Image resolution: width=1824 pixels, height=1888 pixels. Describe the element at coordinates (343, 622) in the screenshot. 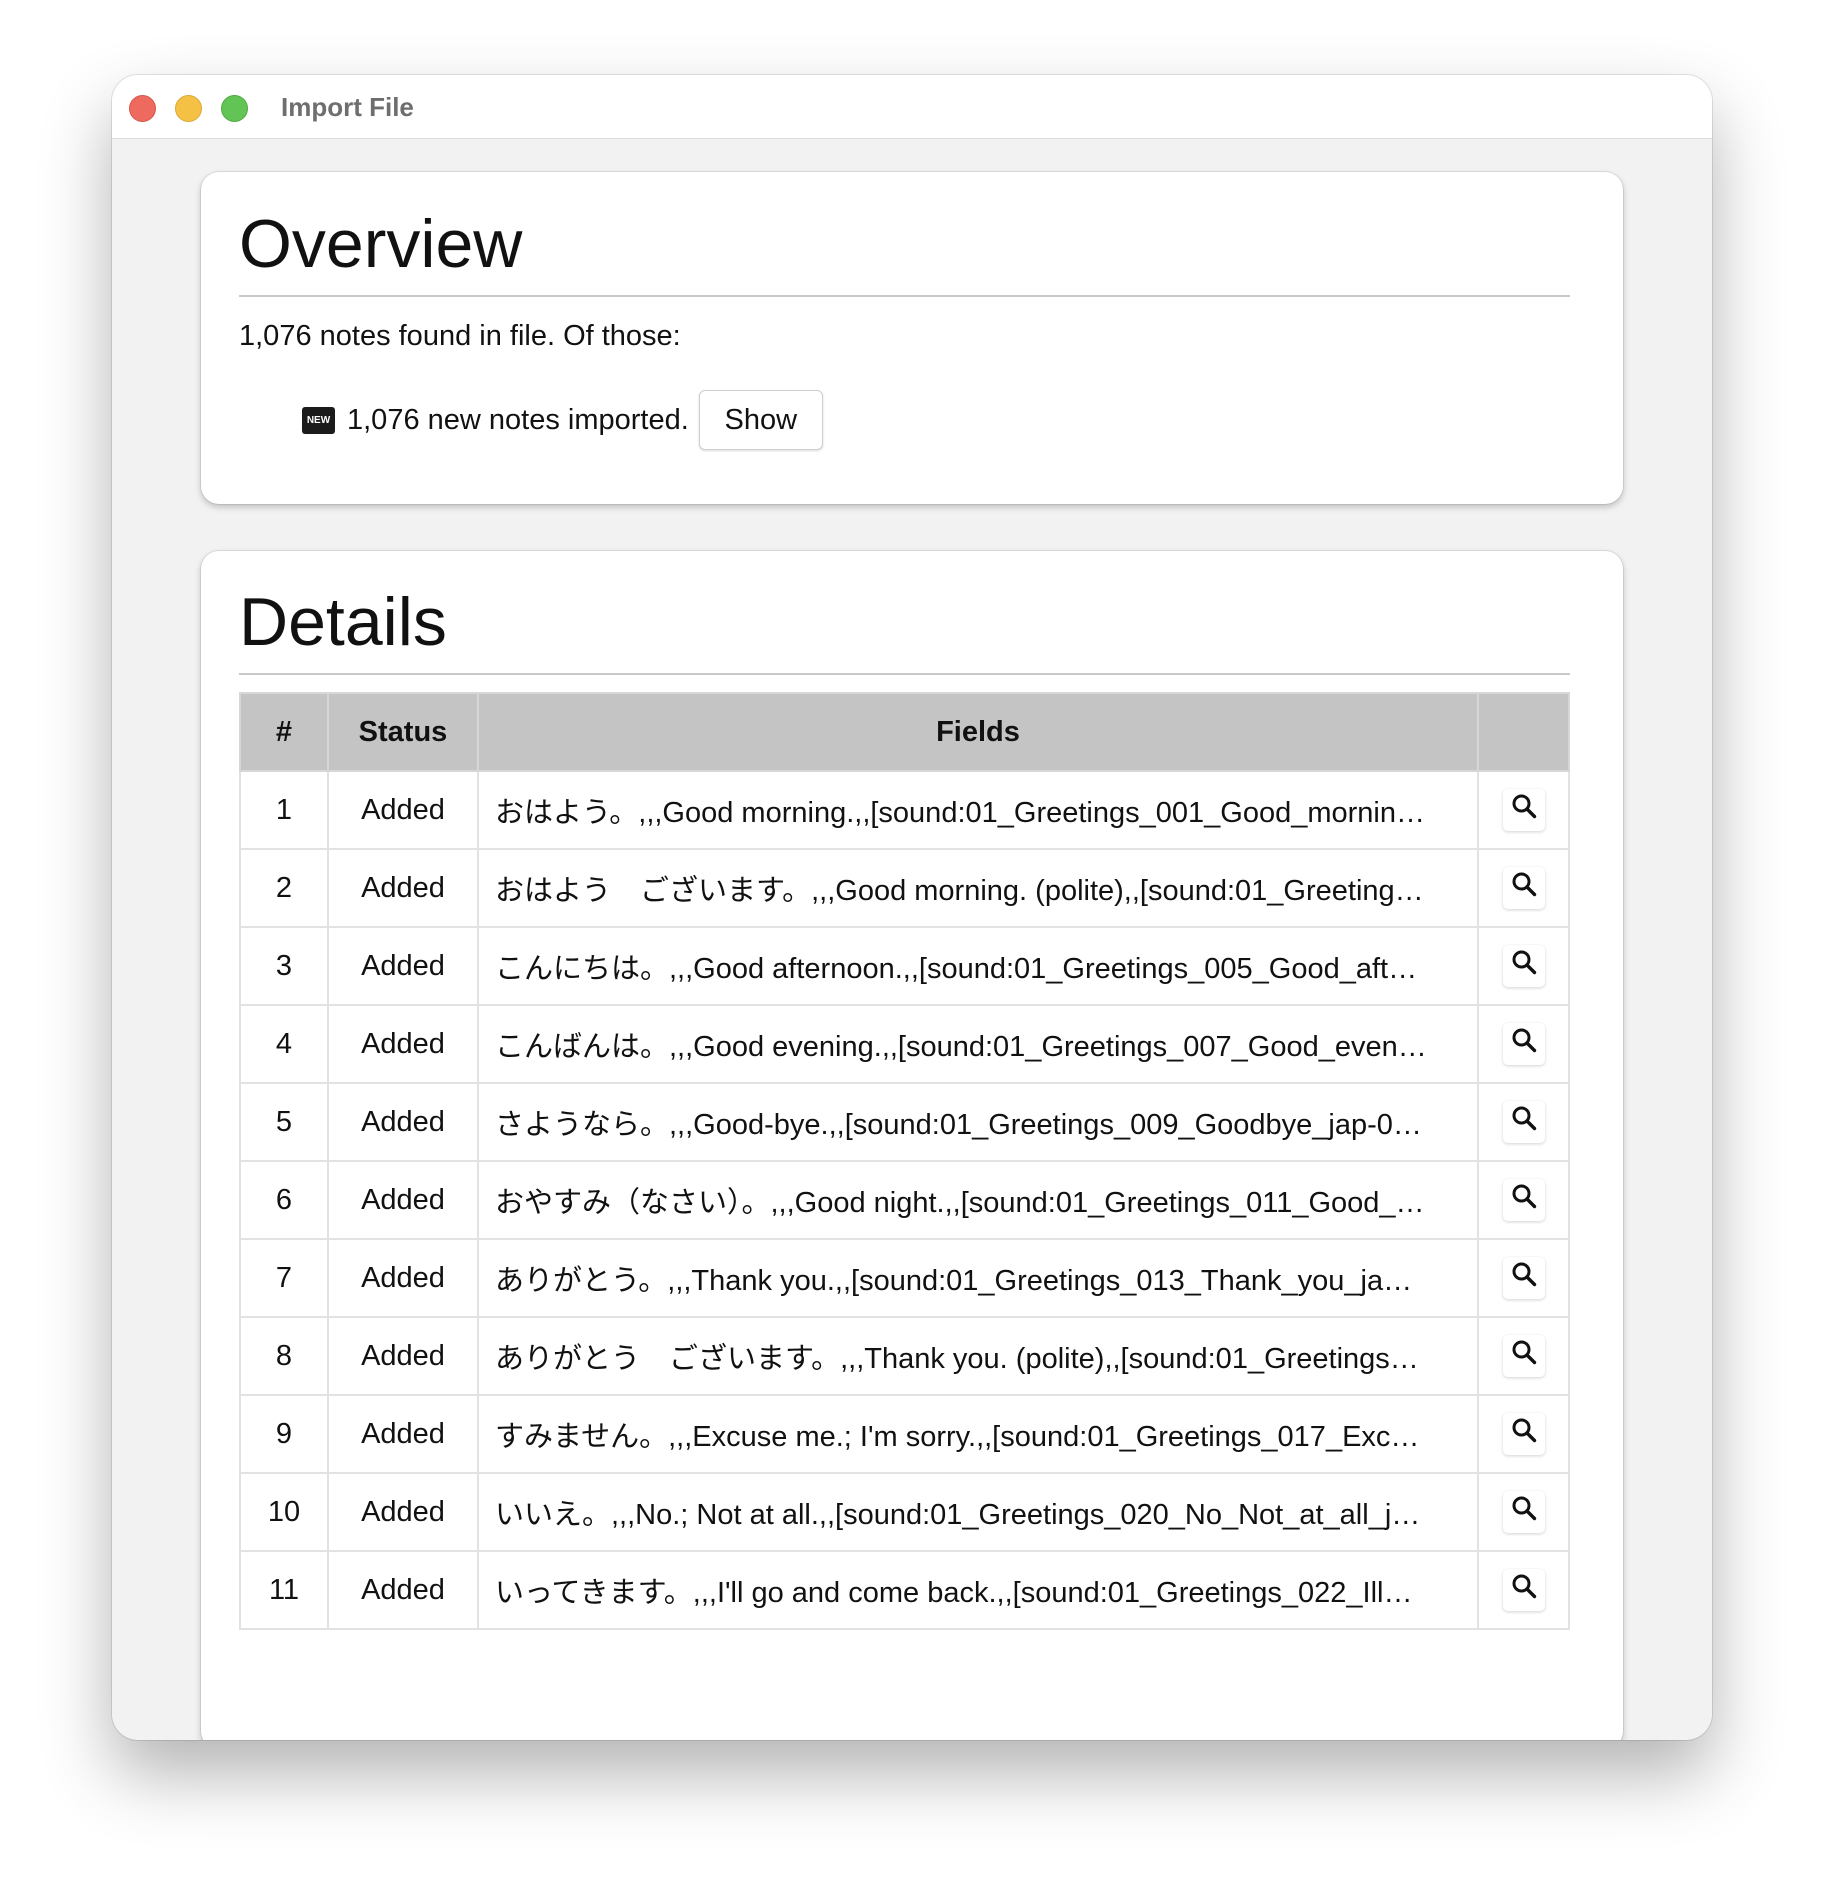

I see `details-heading: Details` at that location.